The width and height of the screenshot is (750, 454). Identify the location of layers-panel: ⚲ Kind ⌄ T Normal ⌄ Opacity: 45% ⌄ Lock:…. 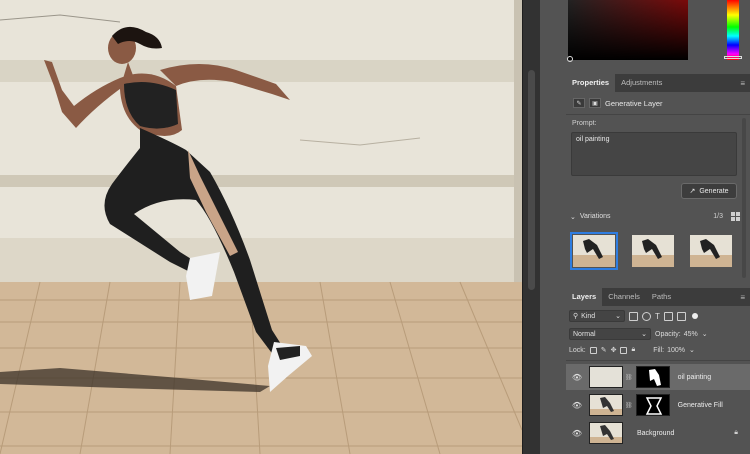
(658, 380).